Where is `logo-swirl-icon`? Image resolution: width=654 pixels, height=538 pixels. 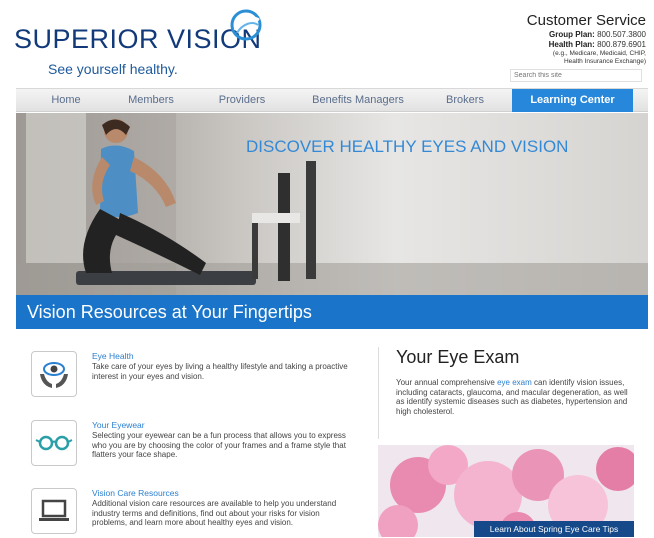 logo-swirl-icon is located at coordinates (246, 25).